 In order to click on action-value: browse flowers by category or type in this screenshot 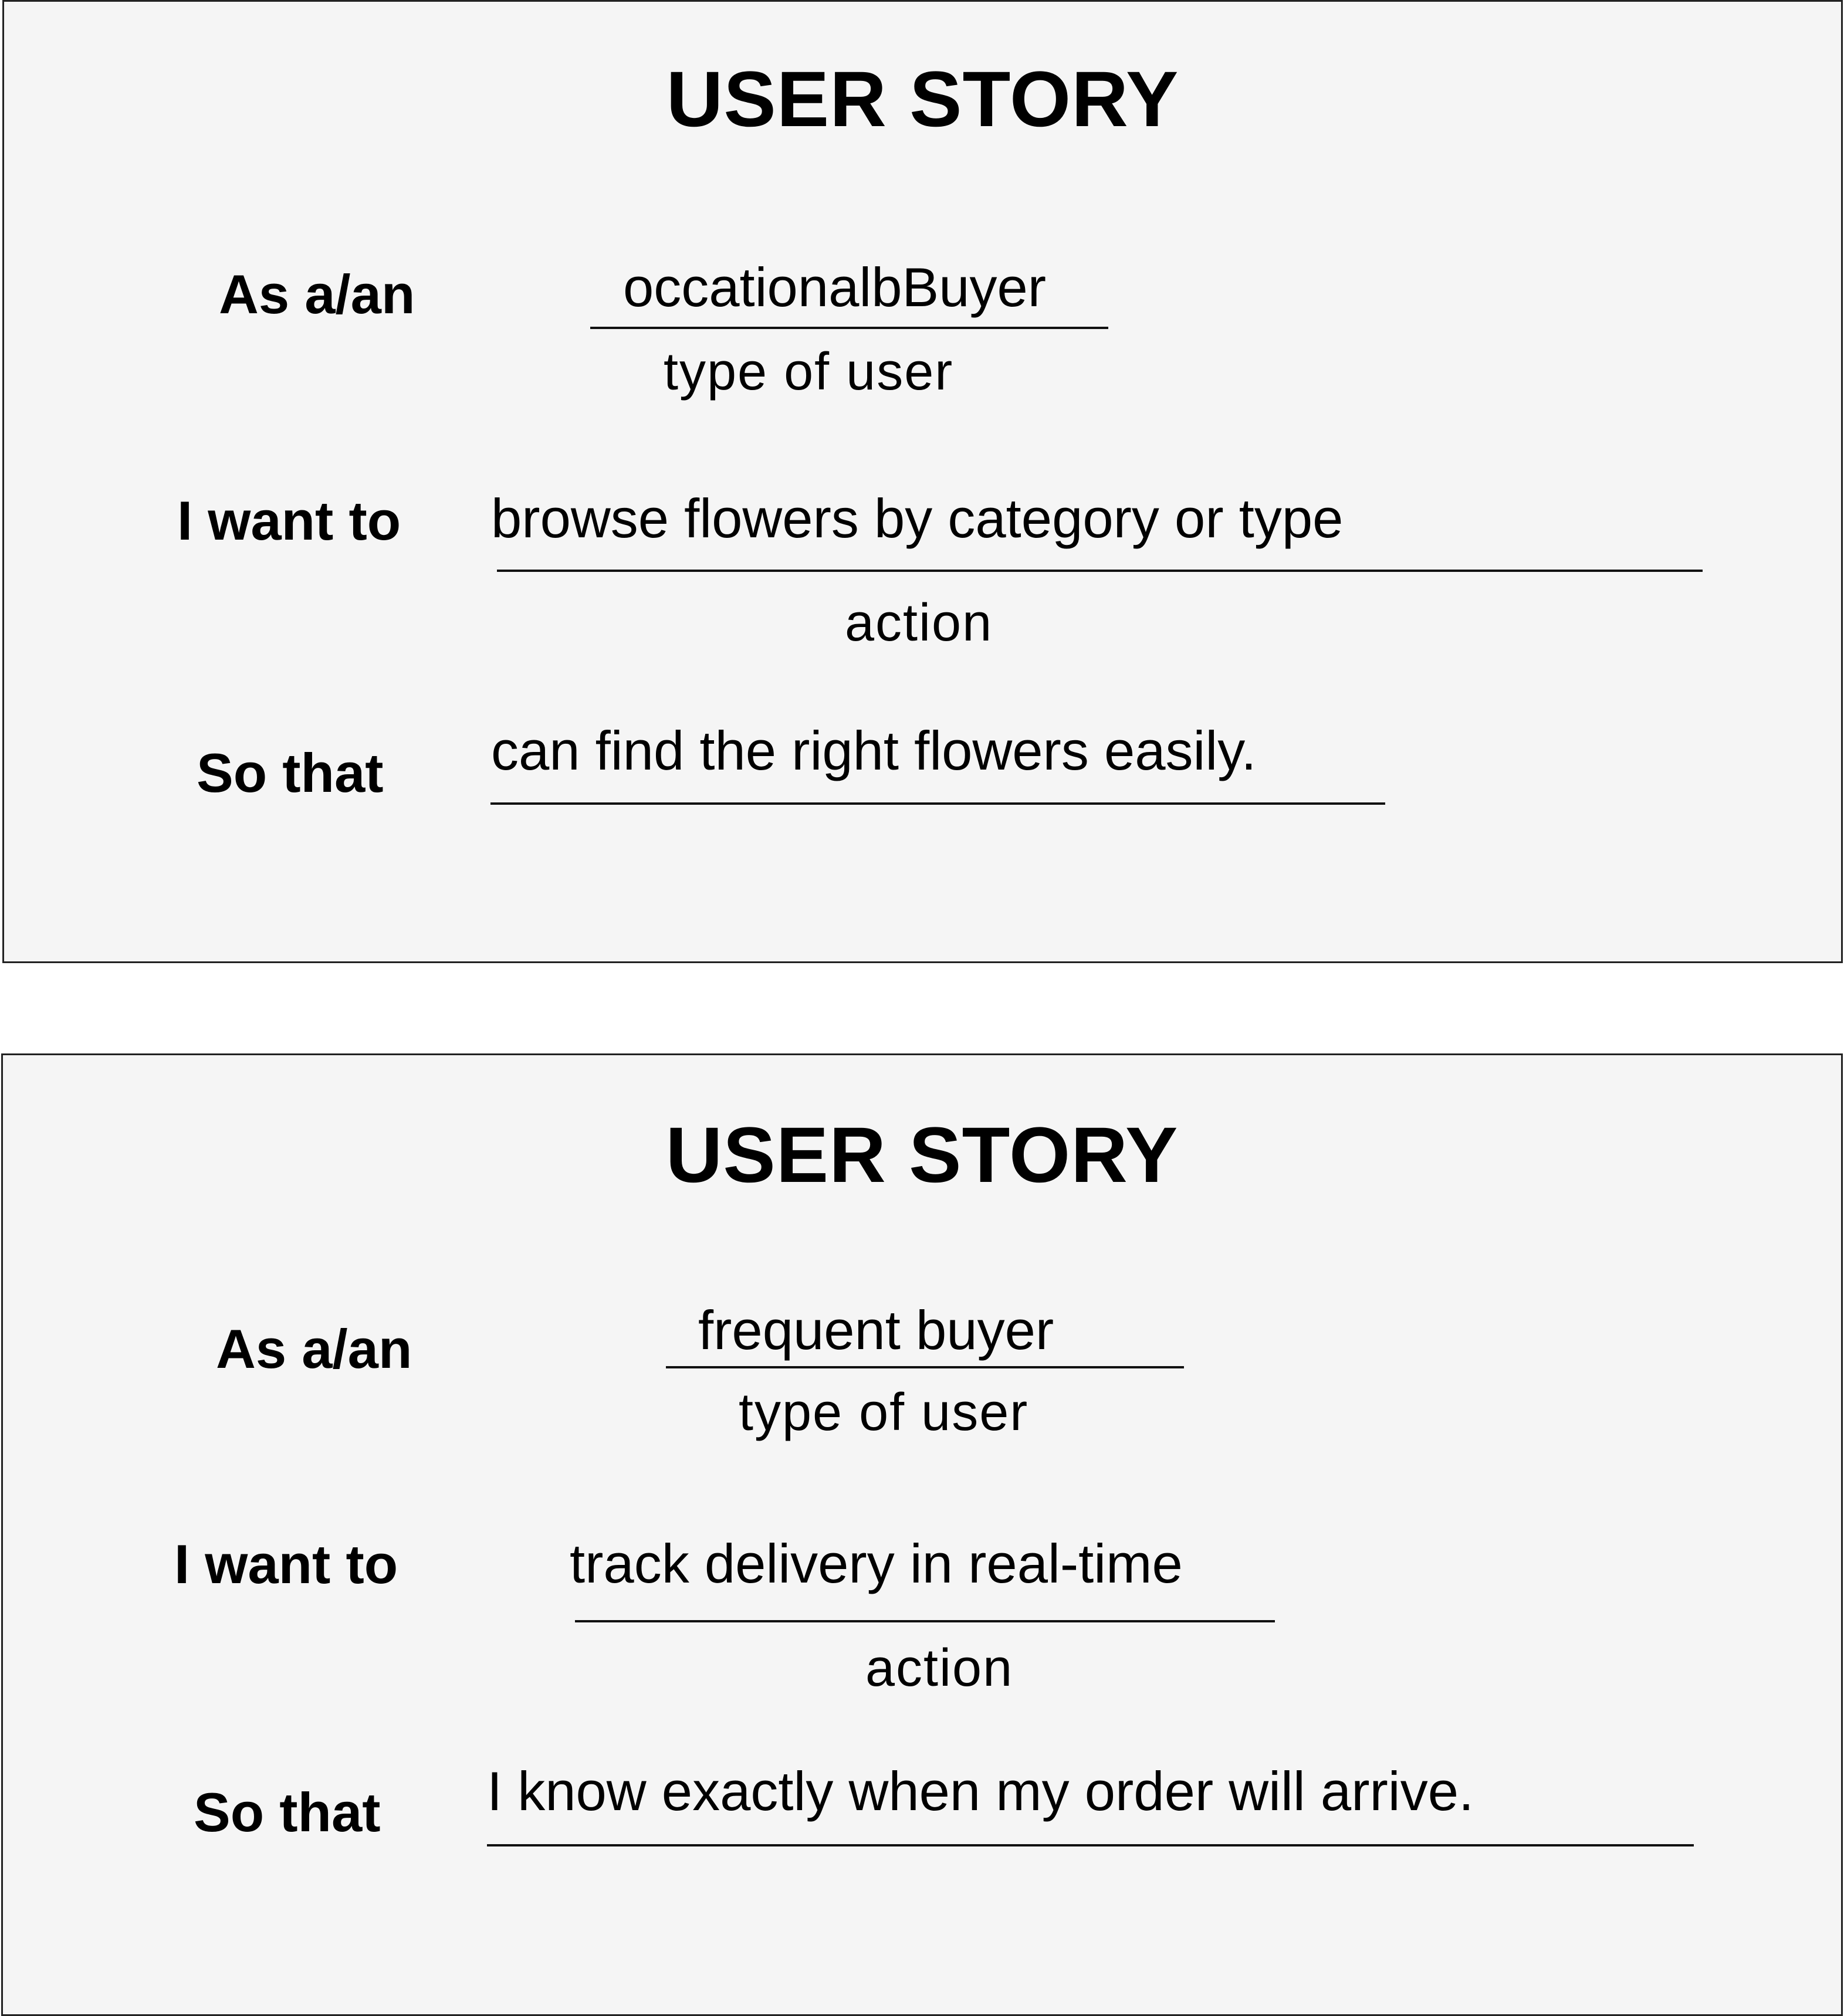, I will do `click(917, 518)`.